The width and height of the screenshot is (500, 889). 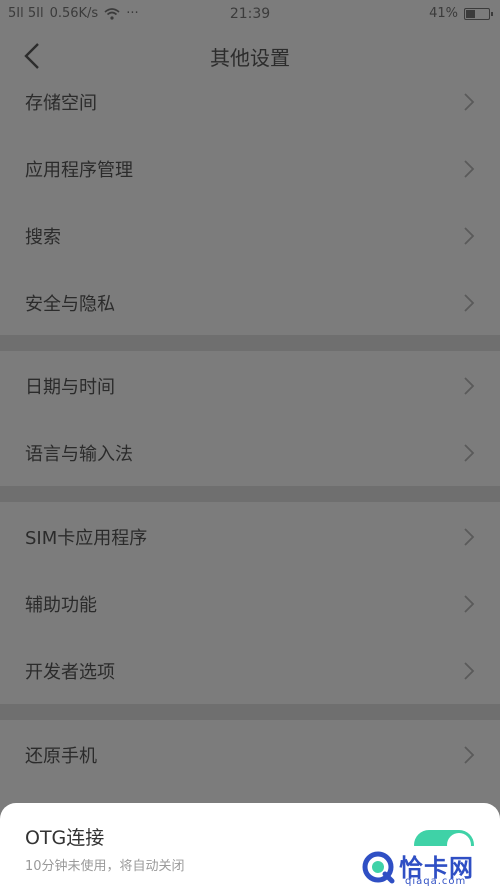 I want to click on otg-subtitle: 10分钟未使用，将自动关闭, so click(x=105, y=866).